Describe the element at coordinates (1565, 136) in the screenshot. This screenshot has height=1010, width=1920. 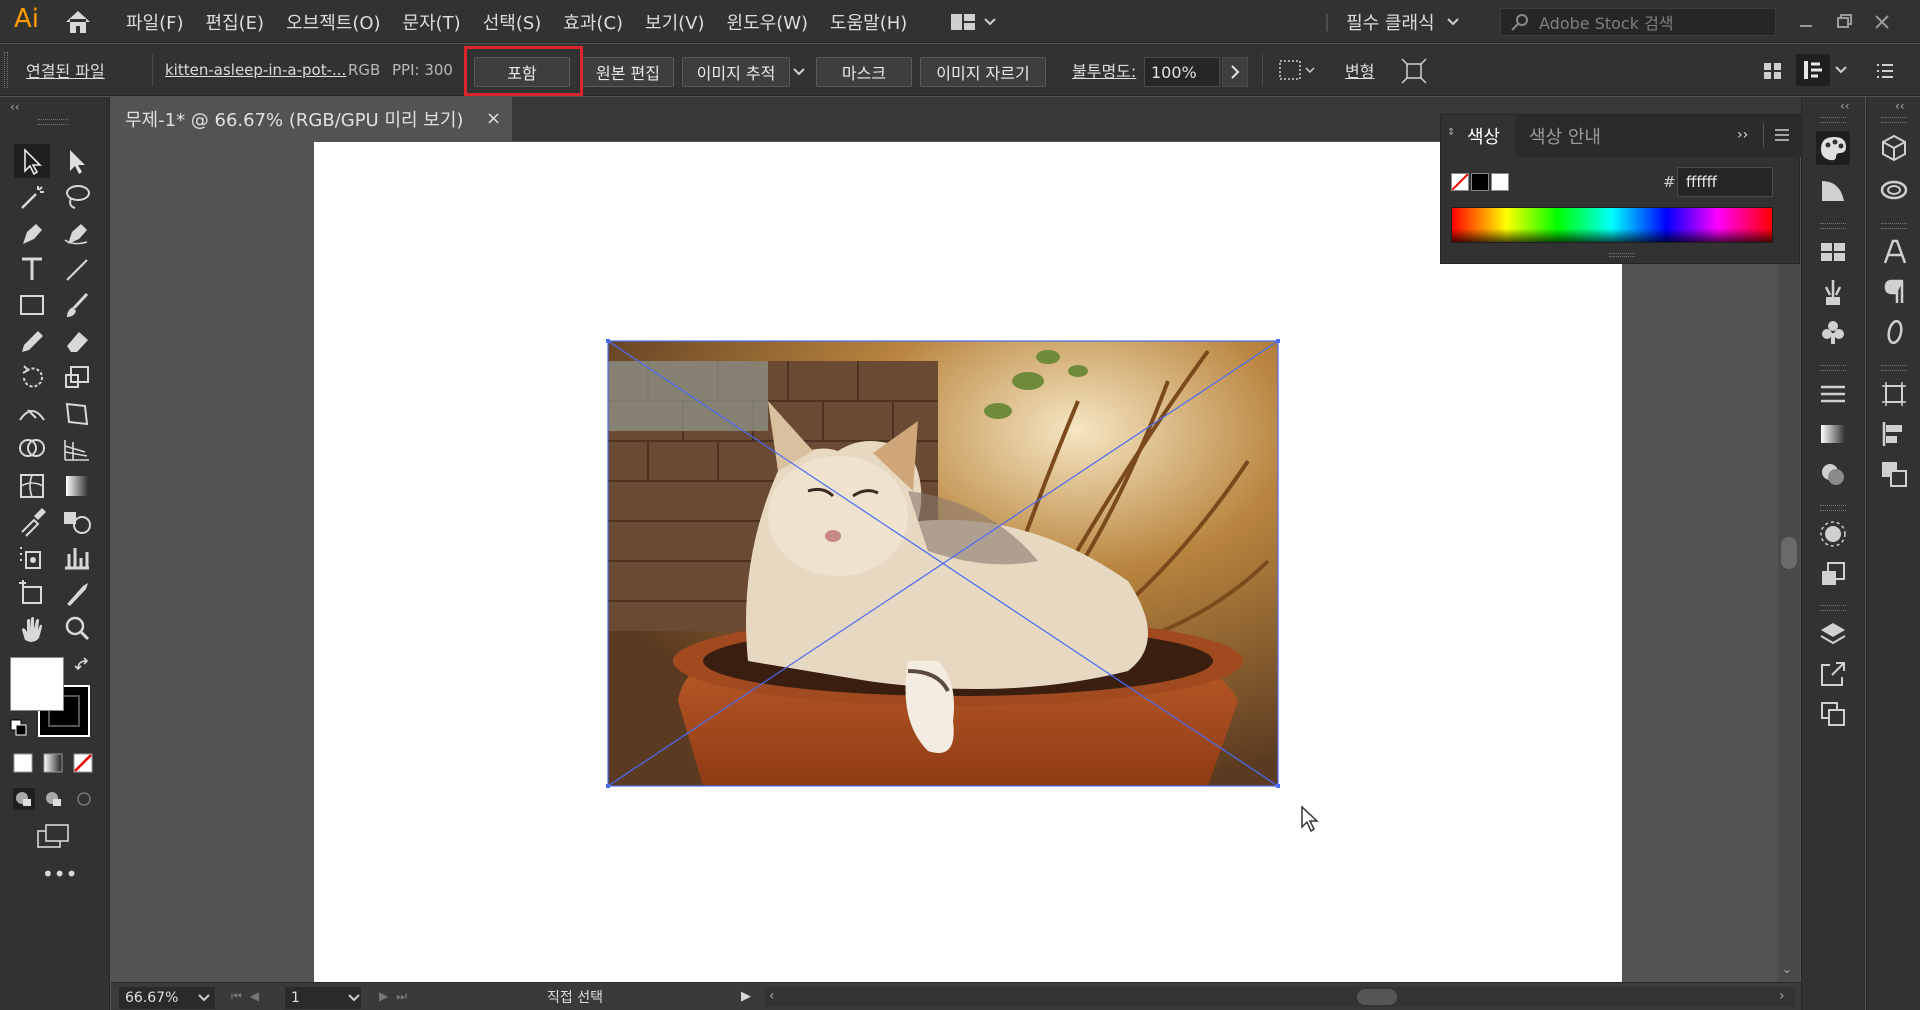
I see `tab-color-guide: 색상 안내` at that location.